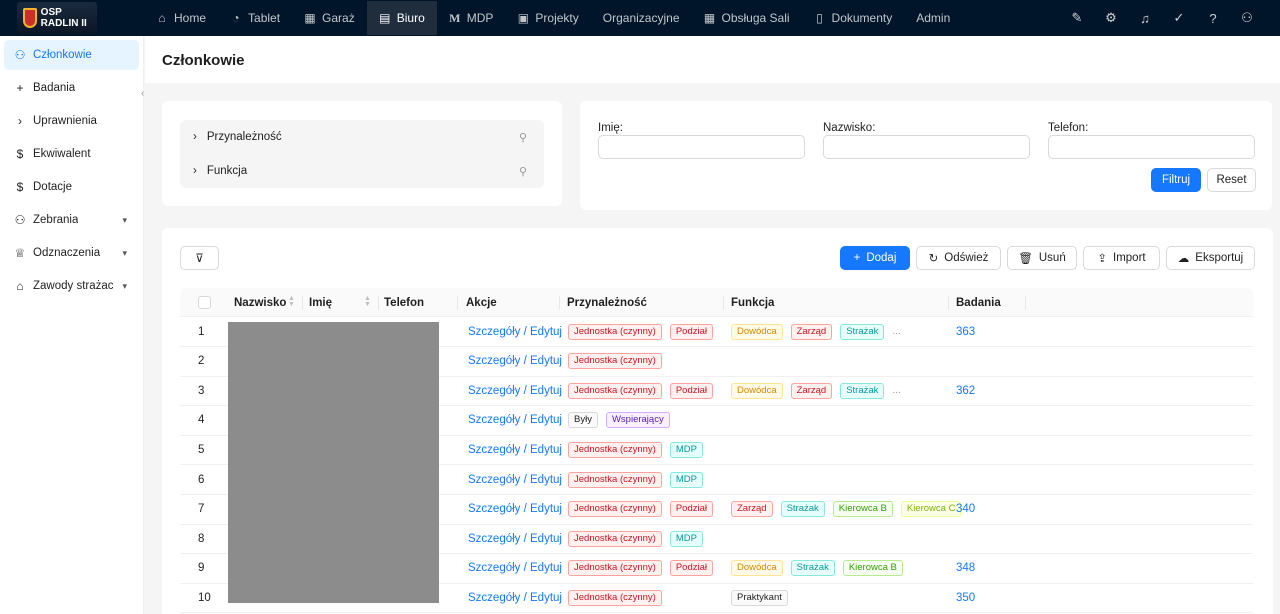 This screenshot has height=614, width=1280. Describe the element at coordinates (401, 18) in the screenshot. I see `nav-item-biuro: ▤ Biuro` at that location.